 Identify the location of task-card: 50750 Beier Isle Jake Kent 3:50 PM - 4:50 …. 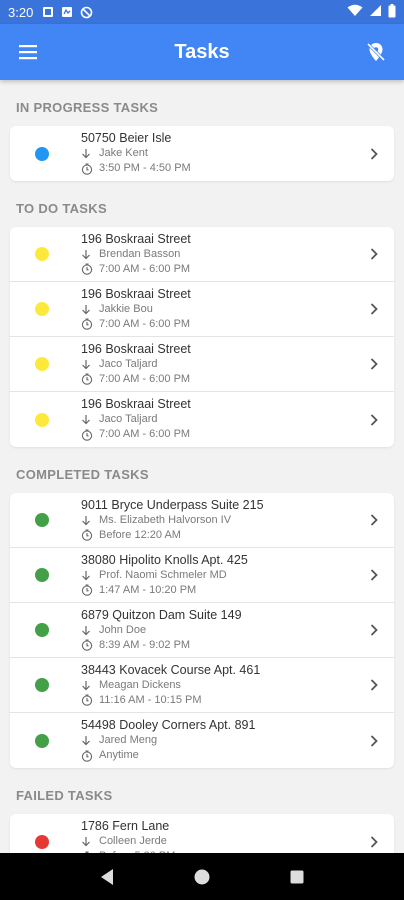
(202, 153).